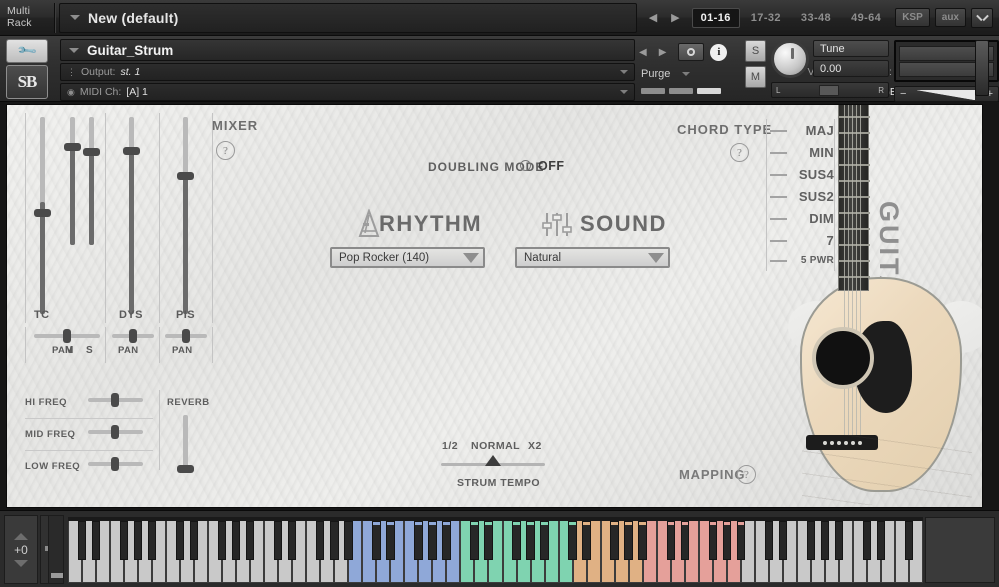 This screenshot has width=999, height=587. Describe the element at coordinates (493, 460) in the screenshot. I see `strum-tempo-handle` at that location.